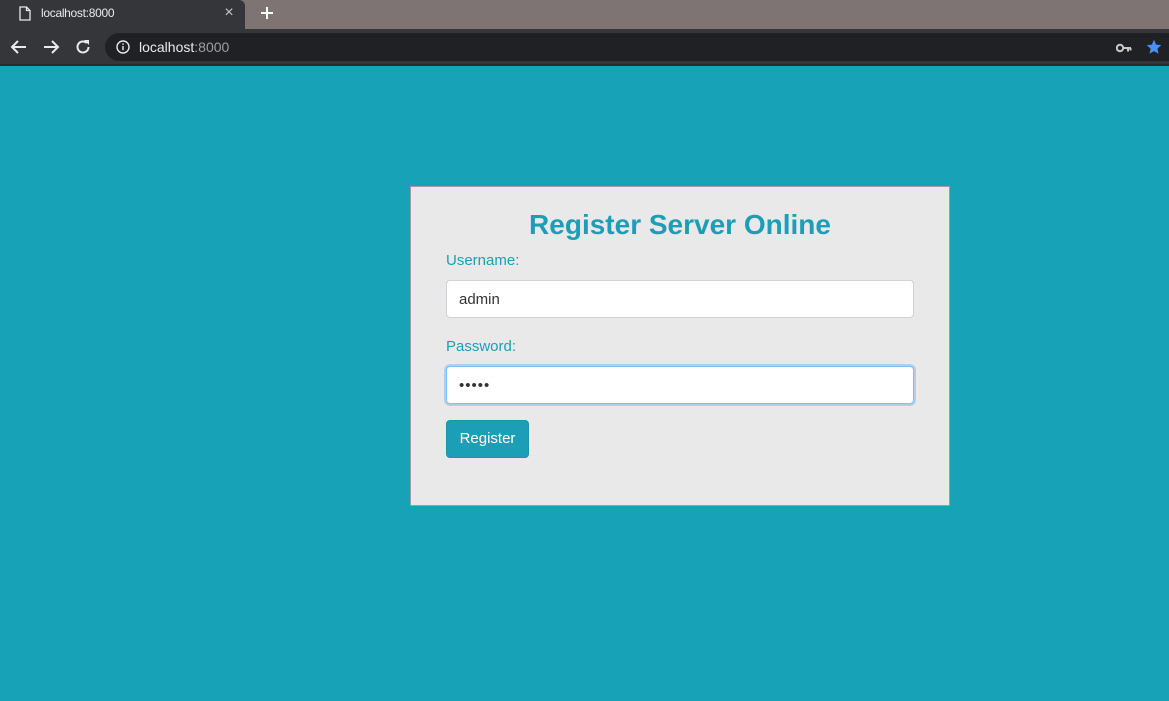 This screenshot has width=1169, height=701. Describe the element at coordinates (122, 14) in the screenshot. I see `browser-tab: localhost:8000 ×` at that location.